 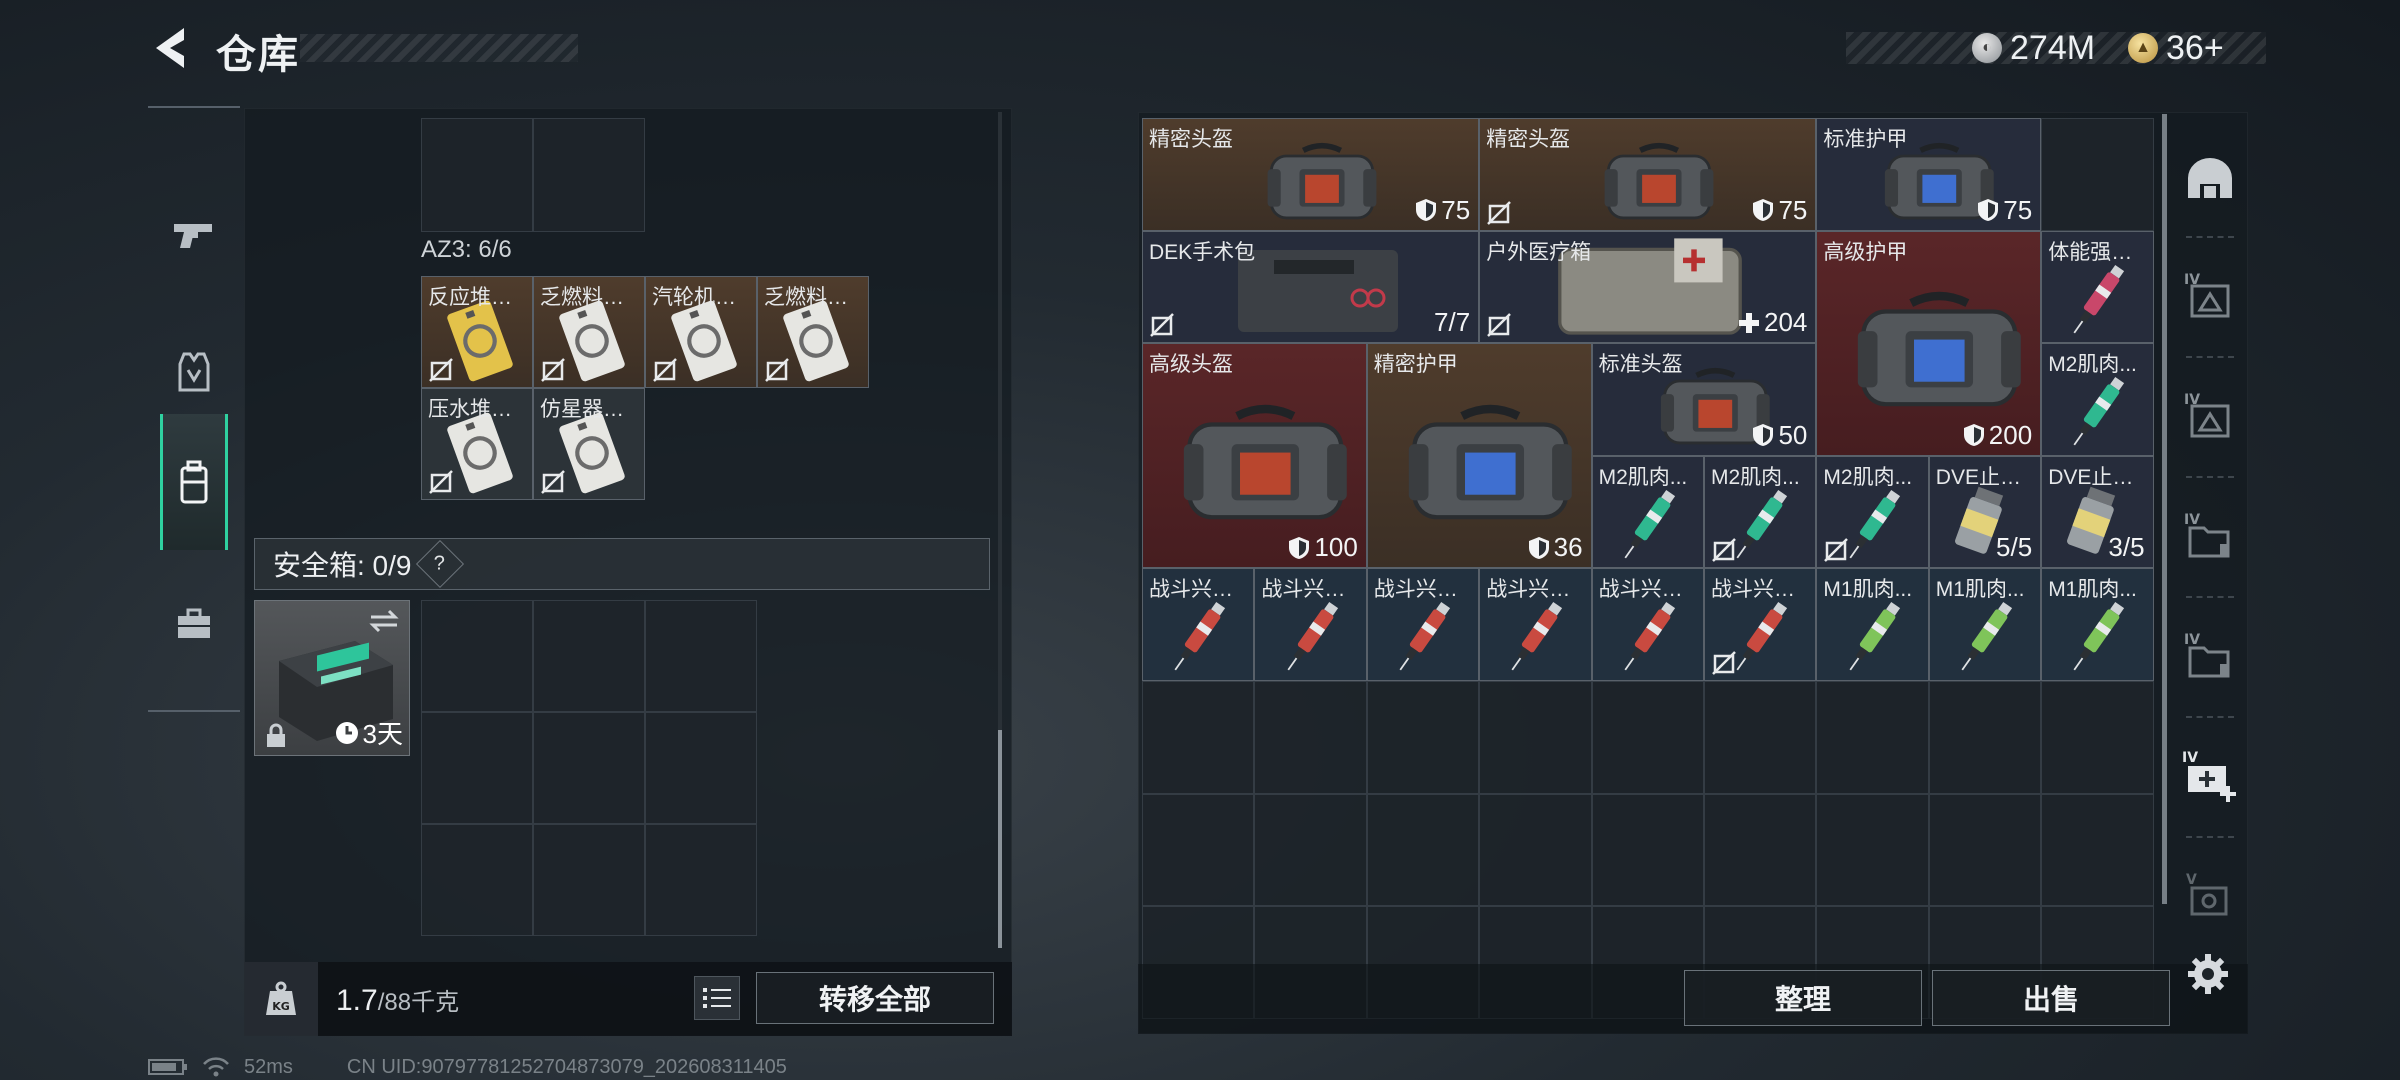 I want to click on tab-folder-IV: IV, so click(x=2210, y=536).